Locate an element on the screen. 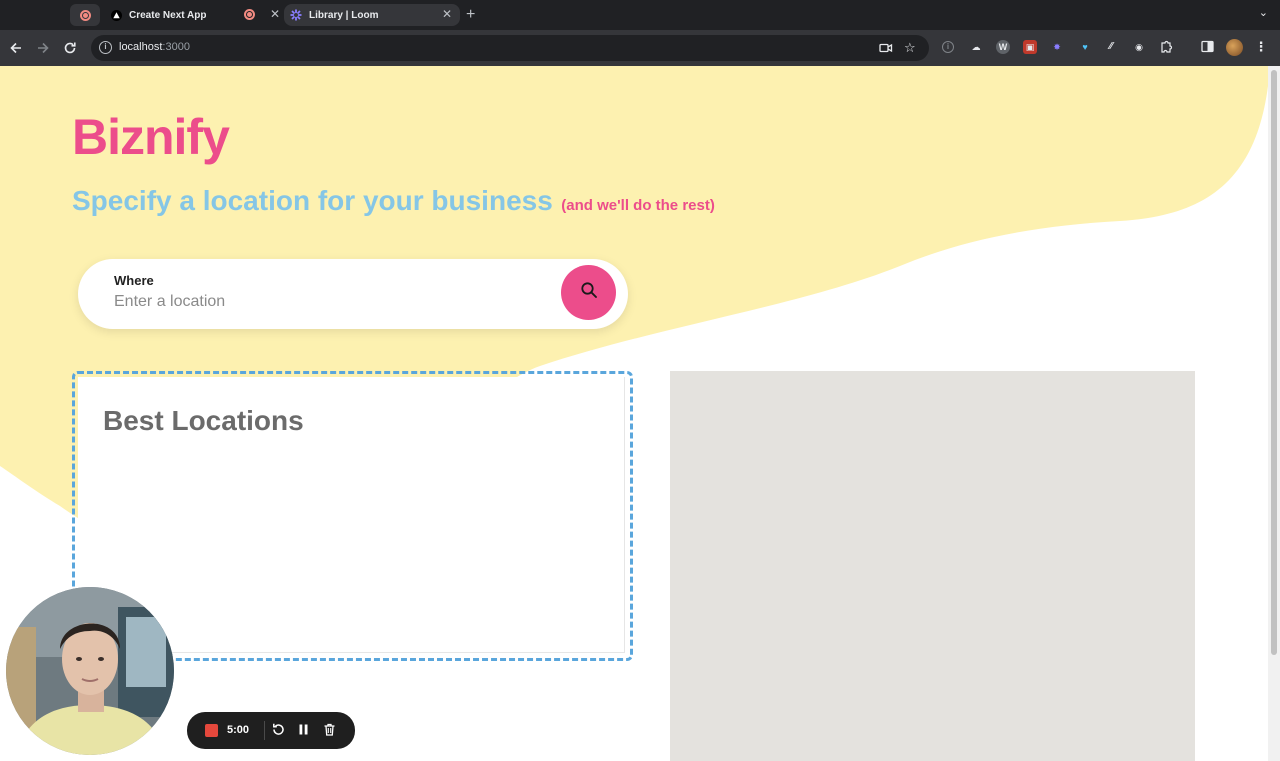 This screenshot has height=761, width=1280. loom-extension-icon: ✸ is located at coordinates (1057, 47).